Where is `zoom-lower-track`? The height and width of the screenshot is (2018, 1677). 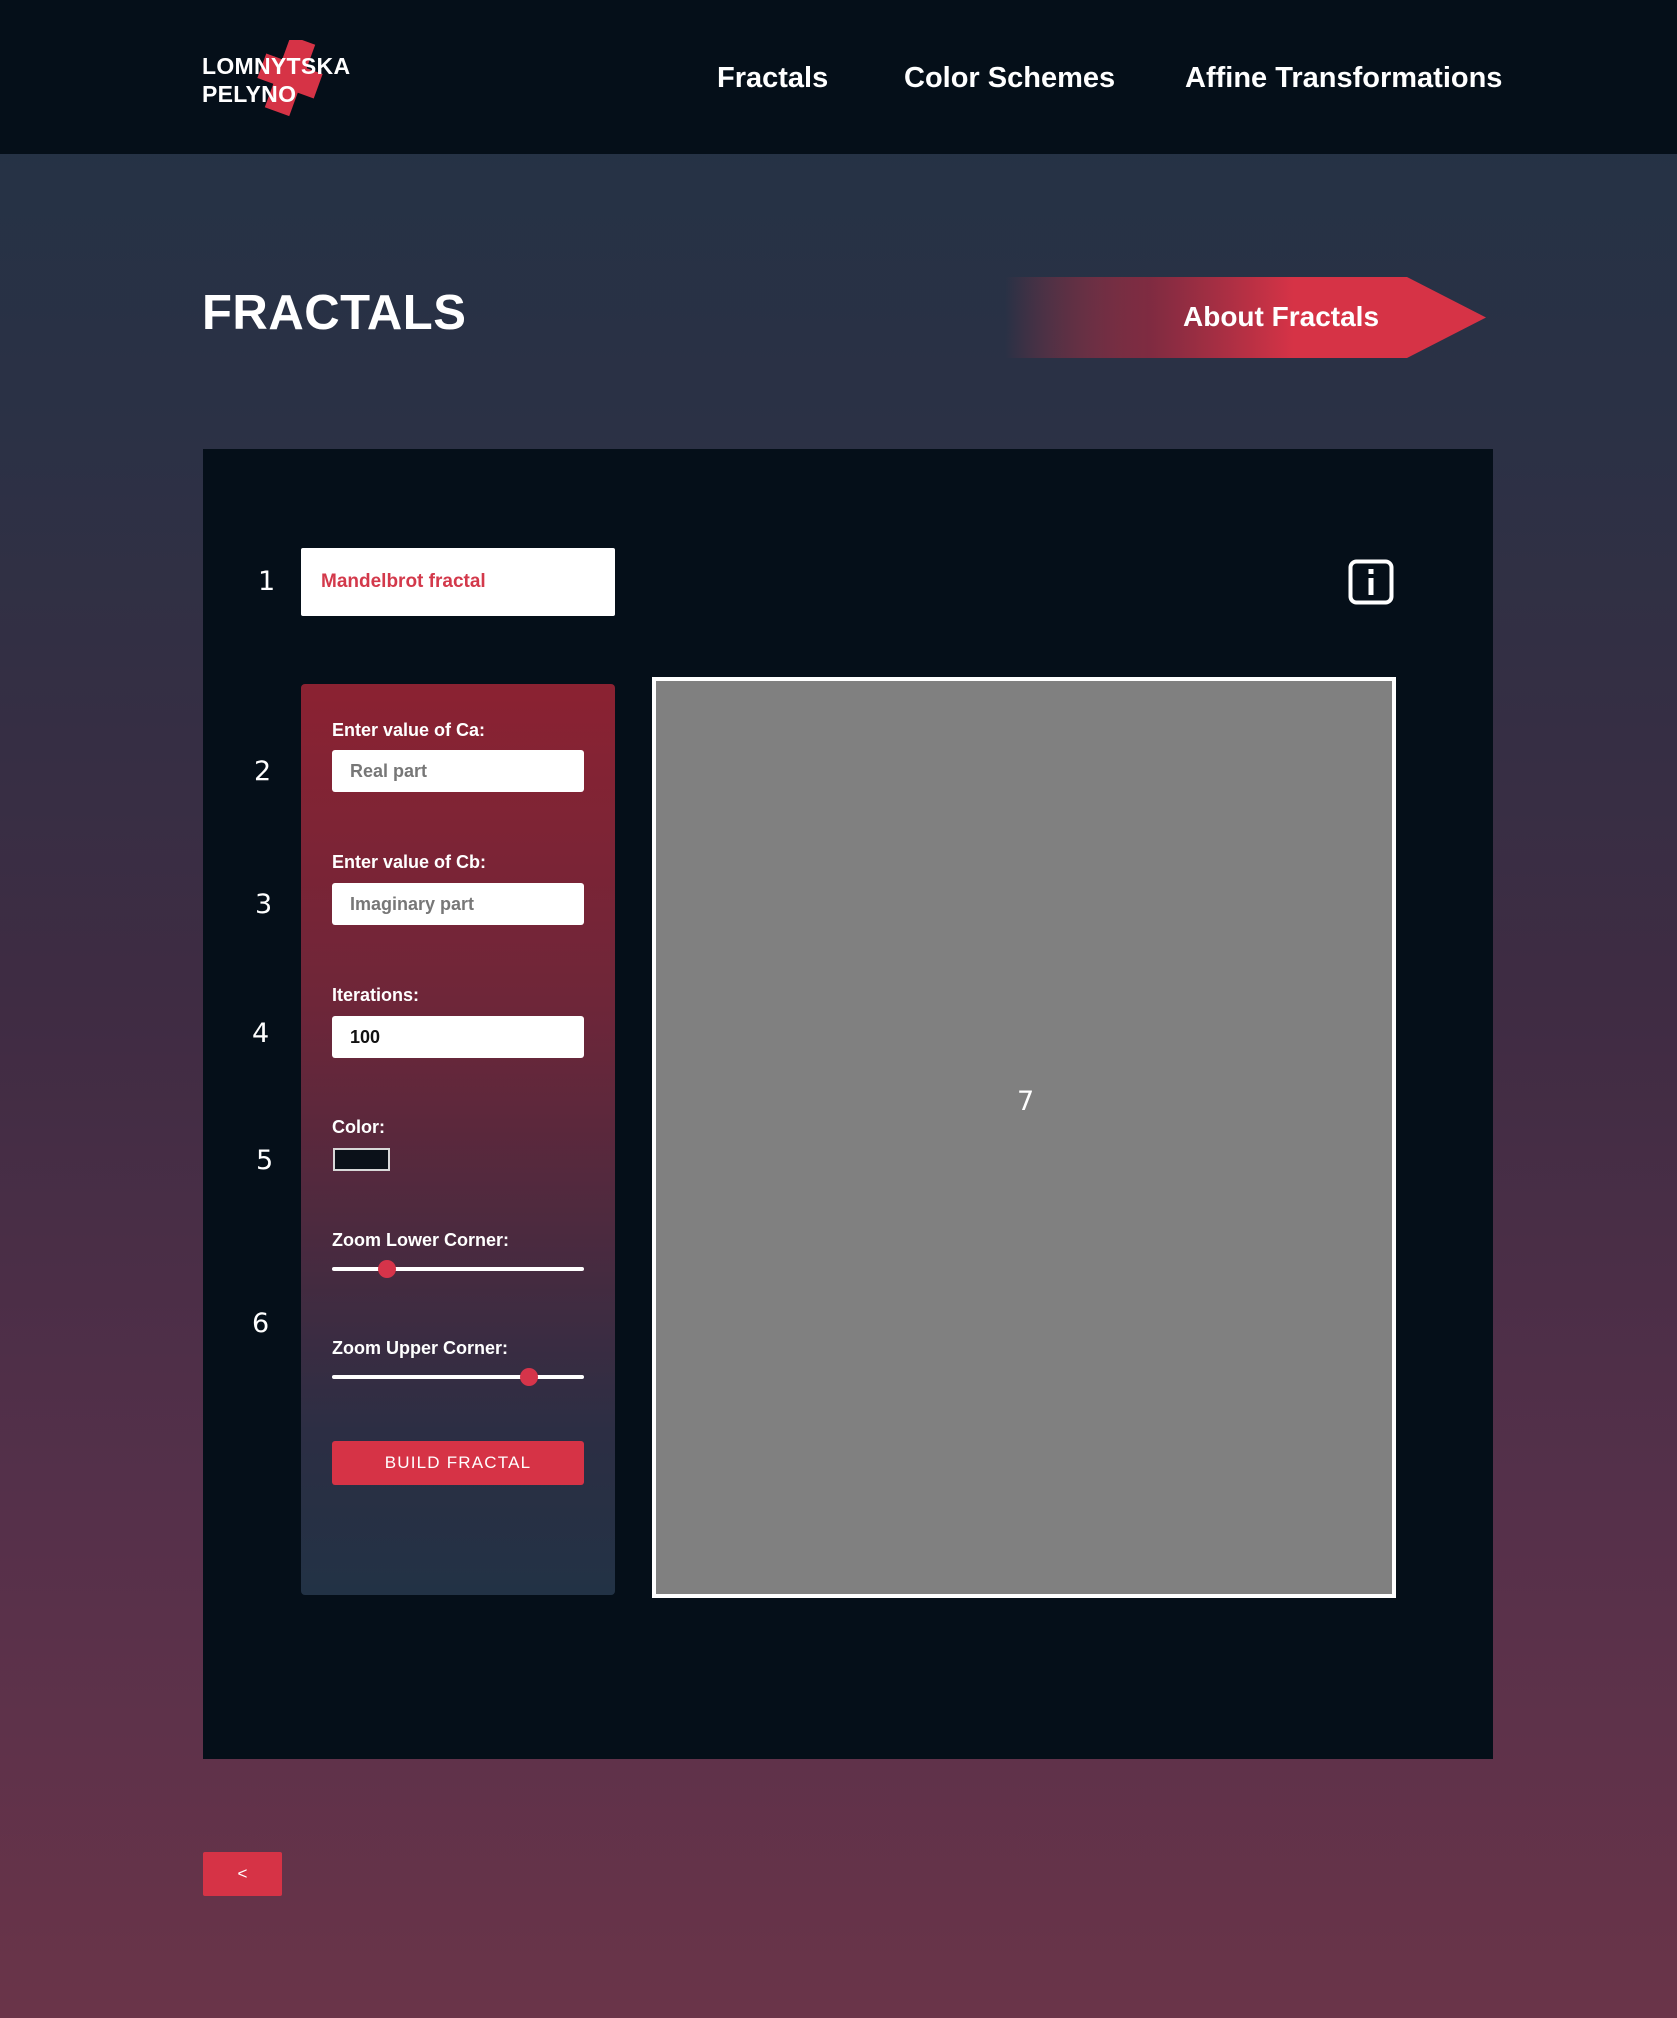 zoom-lower-track is located at coordinates (458, 1269).